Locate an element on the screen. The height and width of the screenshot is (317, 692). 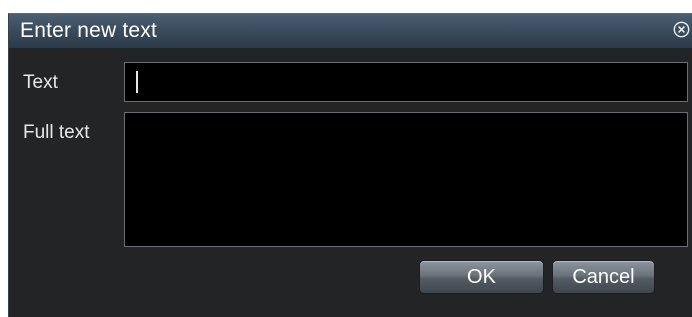
ok-button: OK is located at coordinates (481, 277).